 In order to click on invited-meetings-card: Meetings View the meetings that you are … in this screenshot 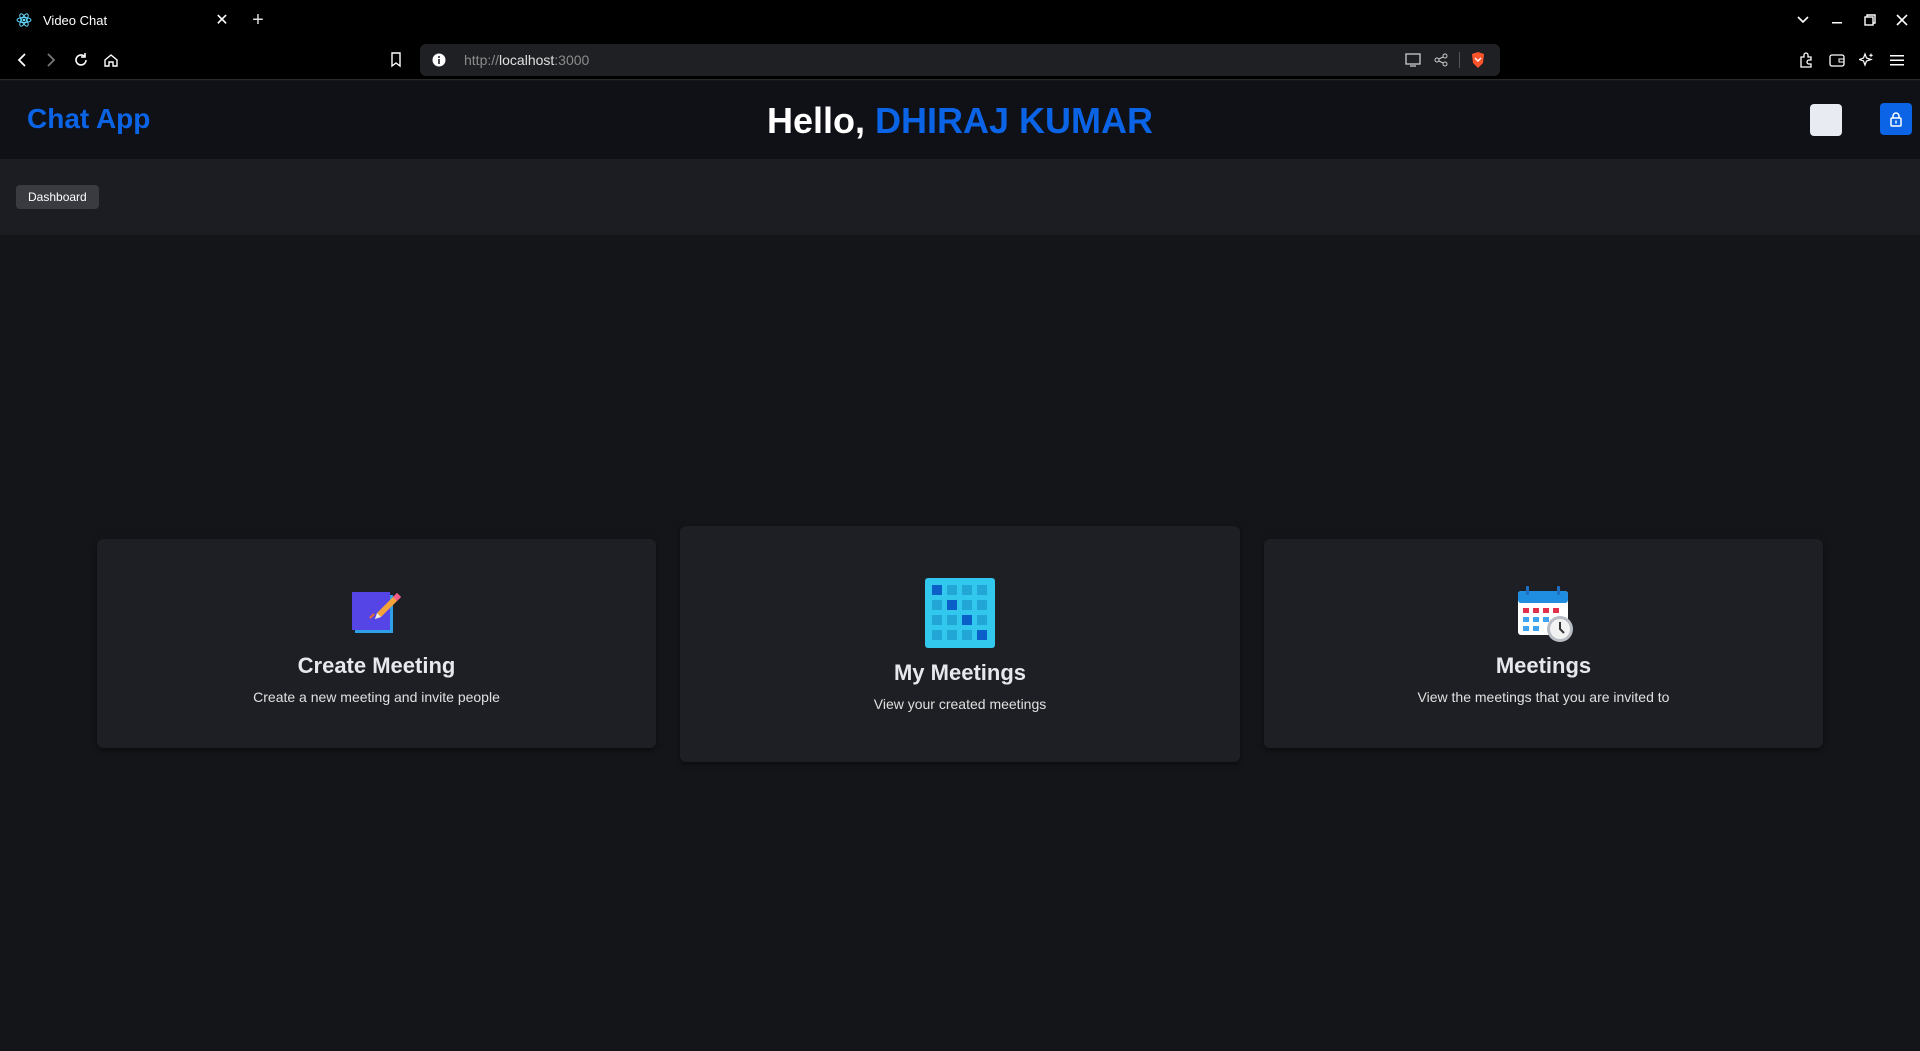, I will do `click(1543, 643)`.